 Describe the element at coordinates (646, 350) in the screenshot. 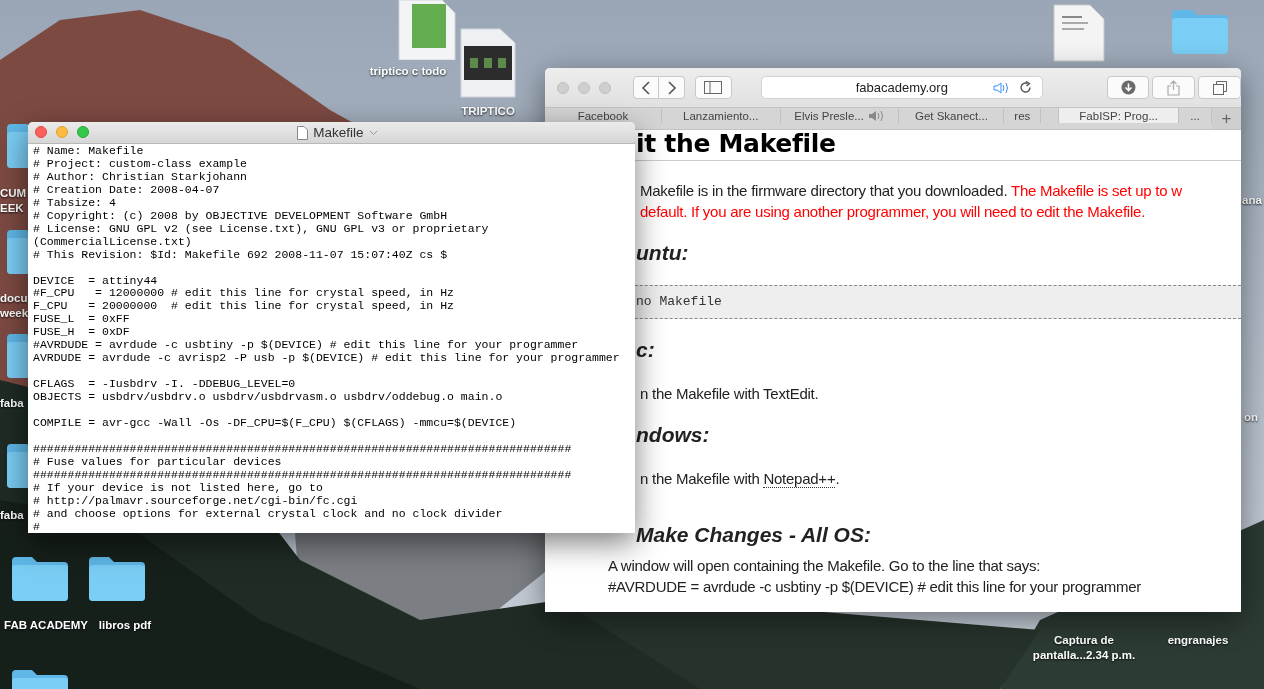

I see `section-heading: c:` at that location.